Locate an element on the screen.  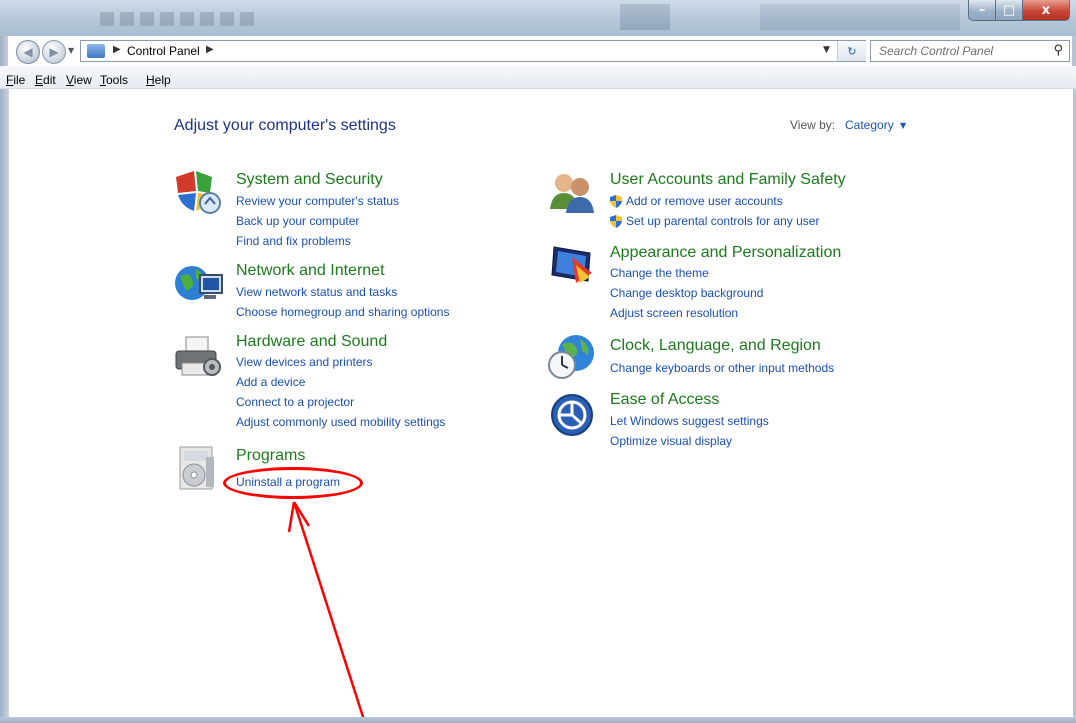
breadcrumb-control-panel: Control Panel is located at coordinates (163, 51).